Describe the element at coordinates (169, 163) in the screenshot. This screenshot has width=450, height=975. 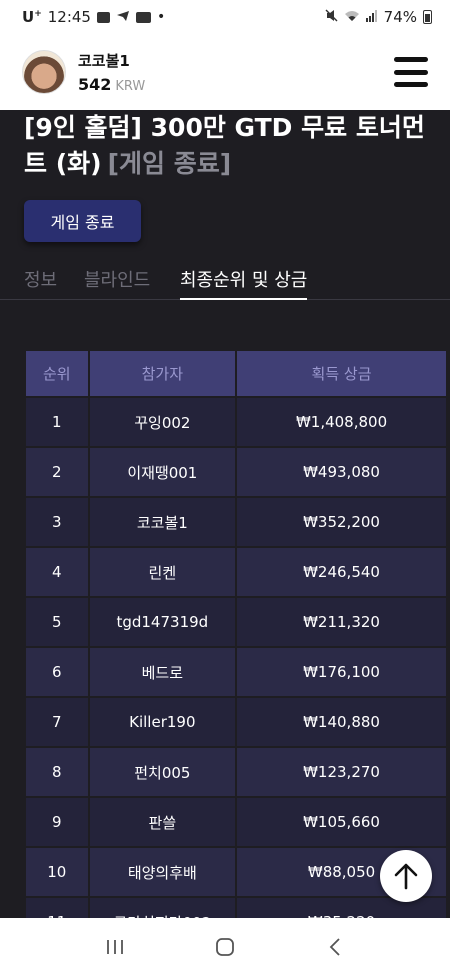
I see `game-status-label: [게임 종료]` at that location.